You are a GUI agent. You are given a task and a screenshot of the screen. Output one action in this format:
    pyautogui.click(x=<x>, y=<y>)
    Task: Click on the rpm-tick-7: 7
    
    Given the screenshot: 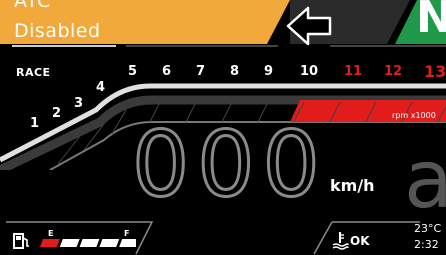 What is the action you would take?
    pyautogui.click(x=201, y=71)
    